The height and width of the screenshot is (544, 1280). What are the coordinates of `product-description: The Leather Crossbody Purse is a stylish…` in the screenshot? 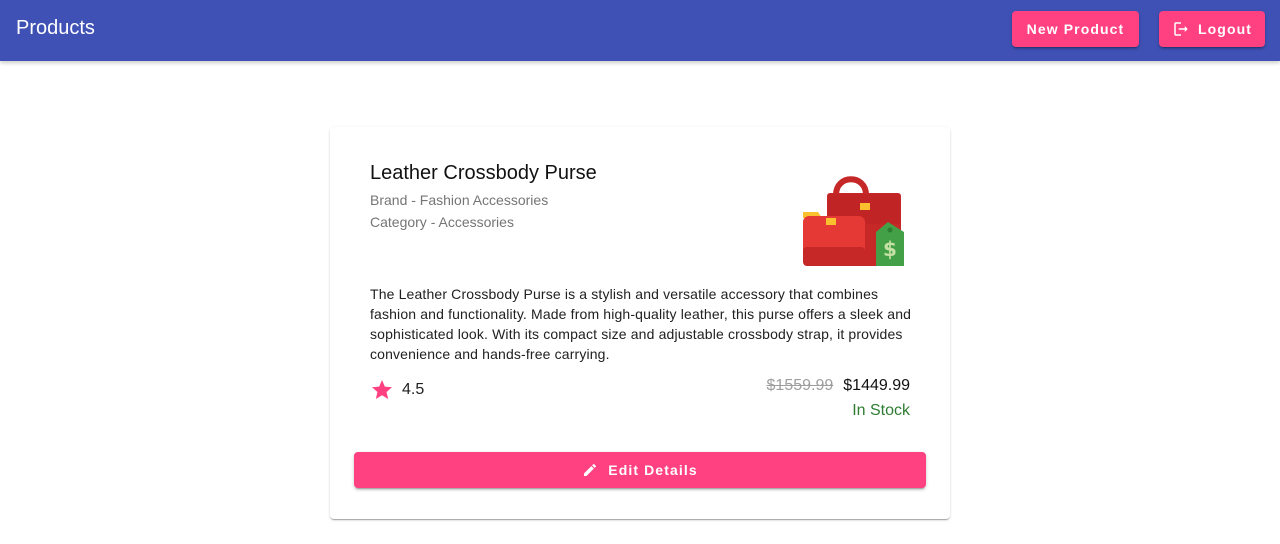 It's located at (641, 324).